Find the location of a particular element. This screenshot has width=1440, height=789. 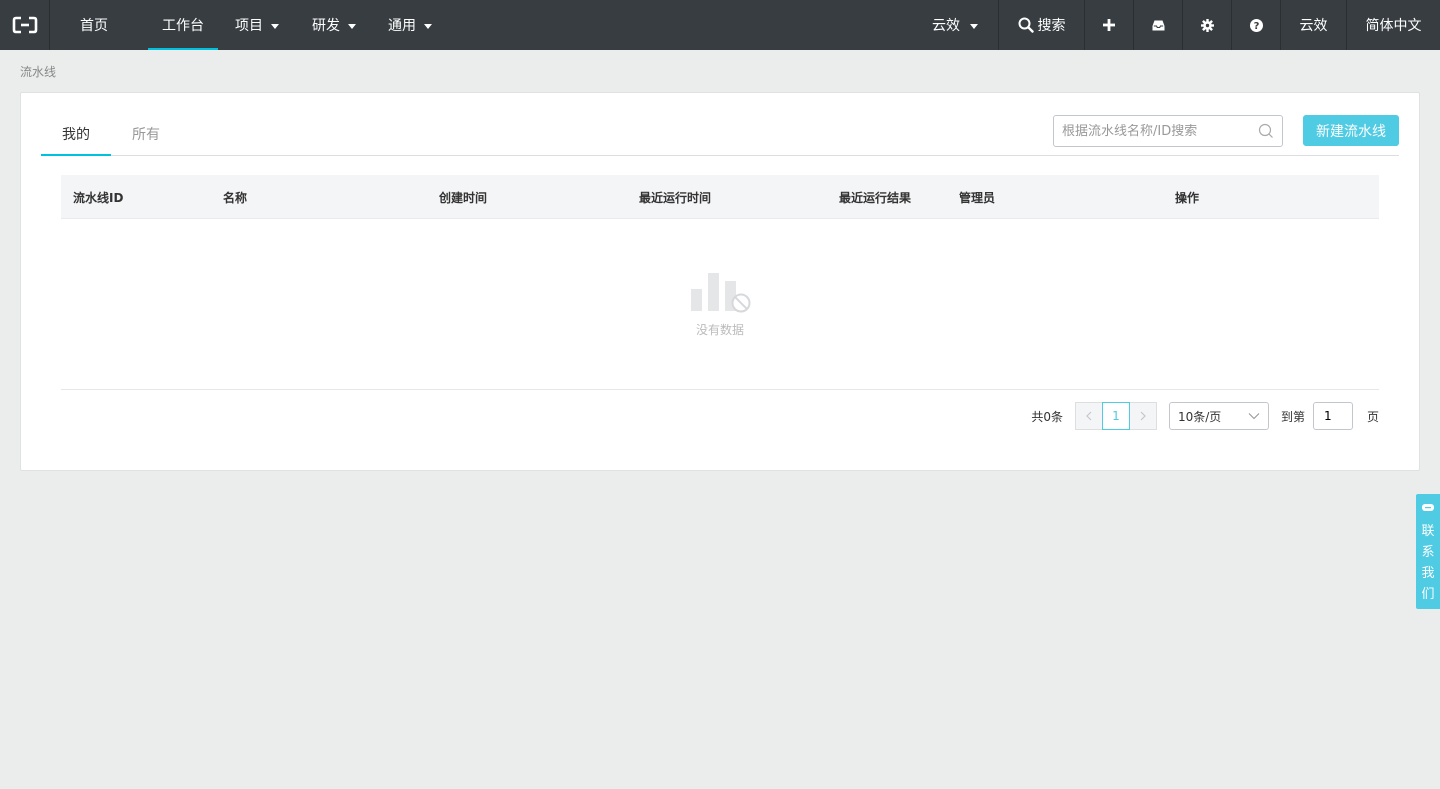

tab-mine-label: 我的 is located at coordinates (76, 135).